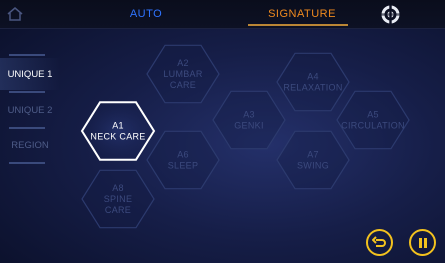 The height and width of the screenshot is (263, 445). Describe the element at coordinates (249, 126) in the screenshot. I see `program-name: GENKI` at that location.